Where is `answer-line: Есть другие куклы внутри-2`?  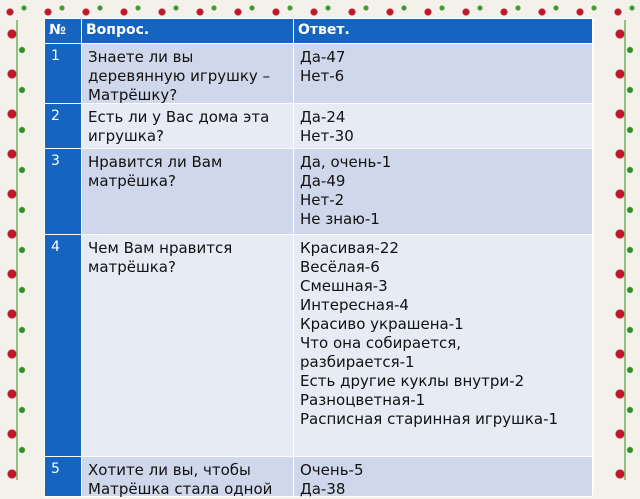
answer-line: Есть другие куклы внутри-2 is located at coordinates (412, 381).